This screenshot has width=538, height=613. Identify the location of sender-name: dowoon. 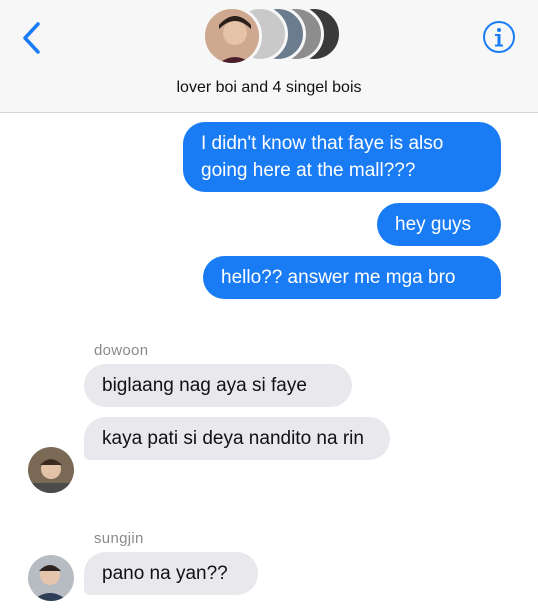
(121, 350).